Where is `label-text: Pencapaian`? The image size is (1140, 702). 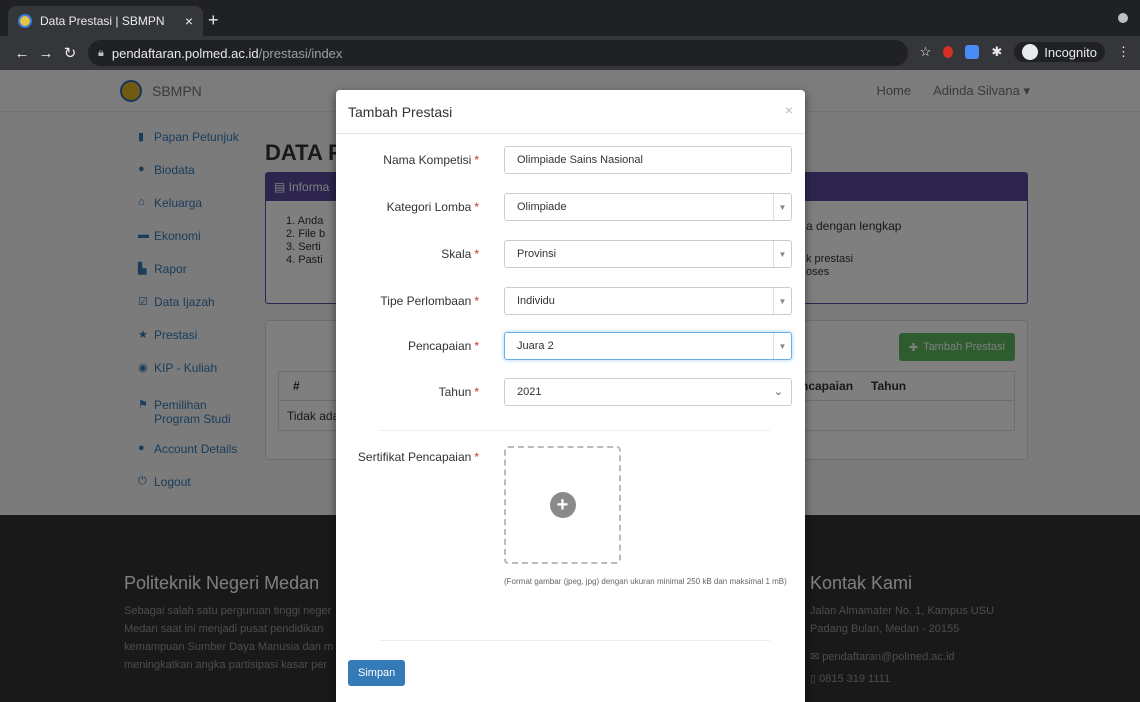 label-text: Pencapaian is located at coordinates (439, 346).